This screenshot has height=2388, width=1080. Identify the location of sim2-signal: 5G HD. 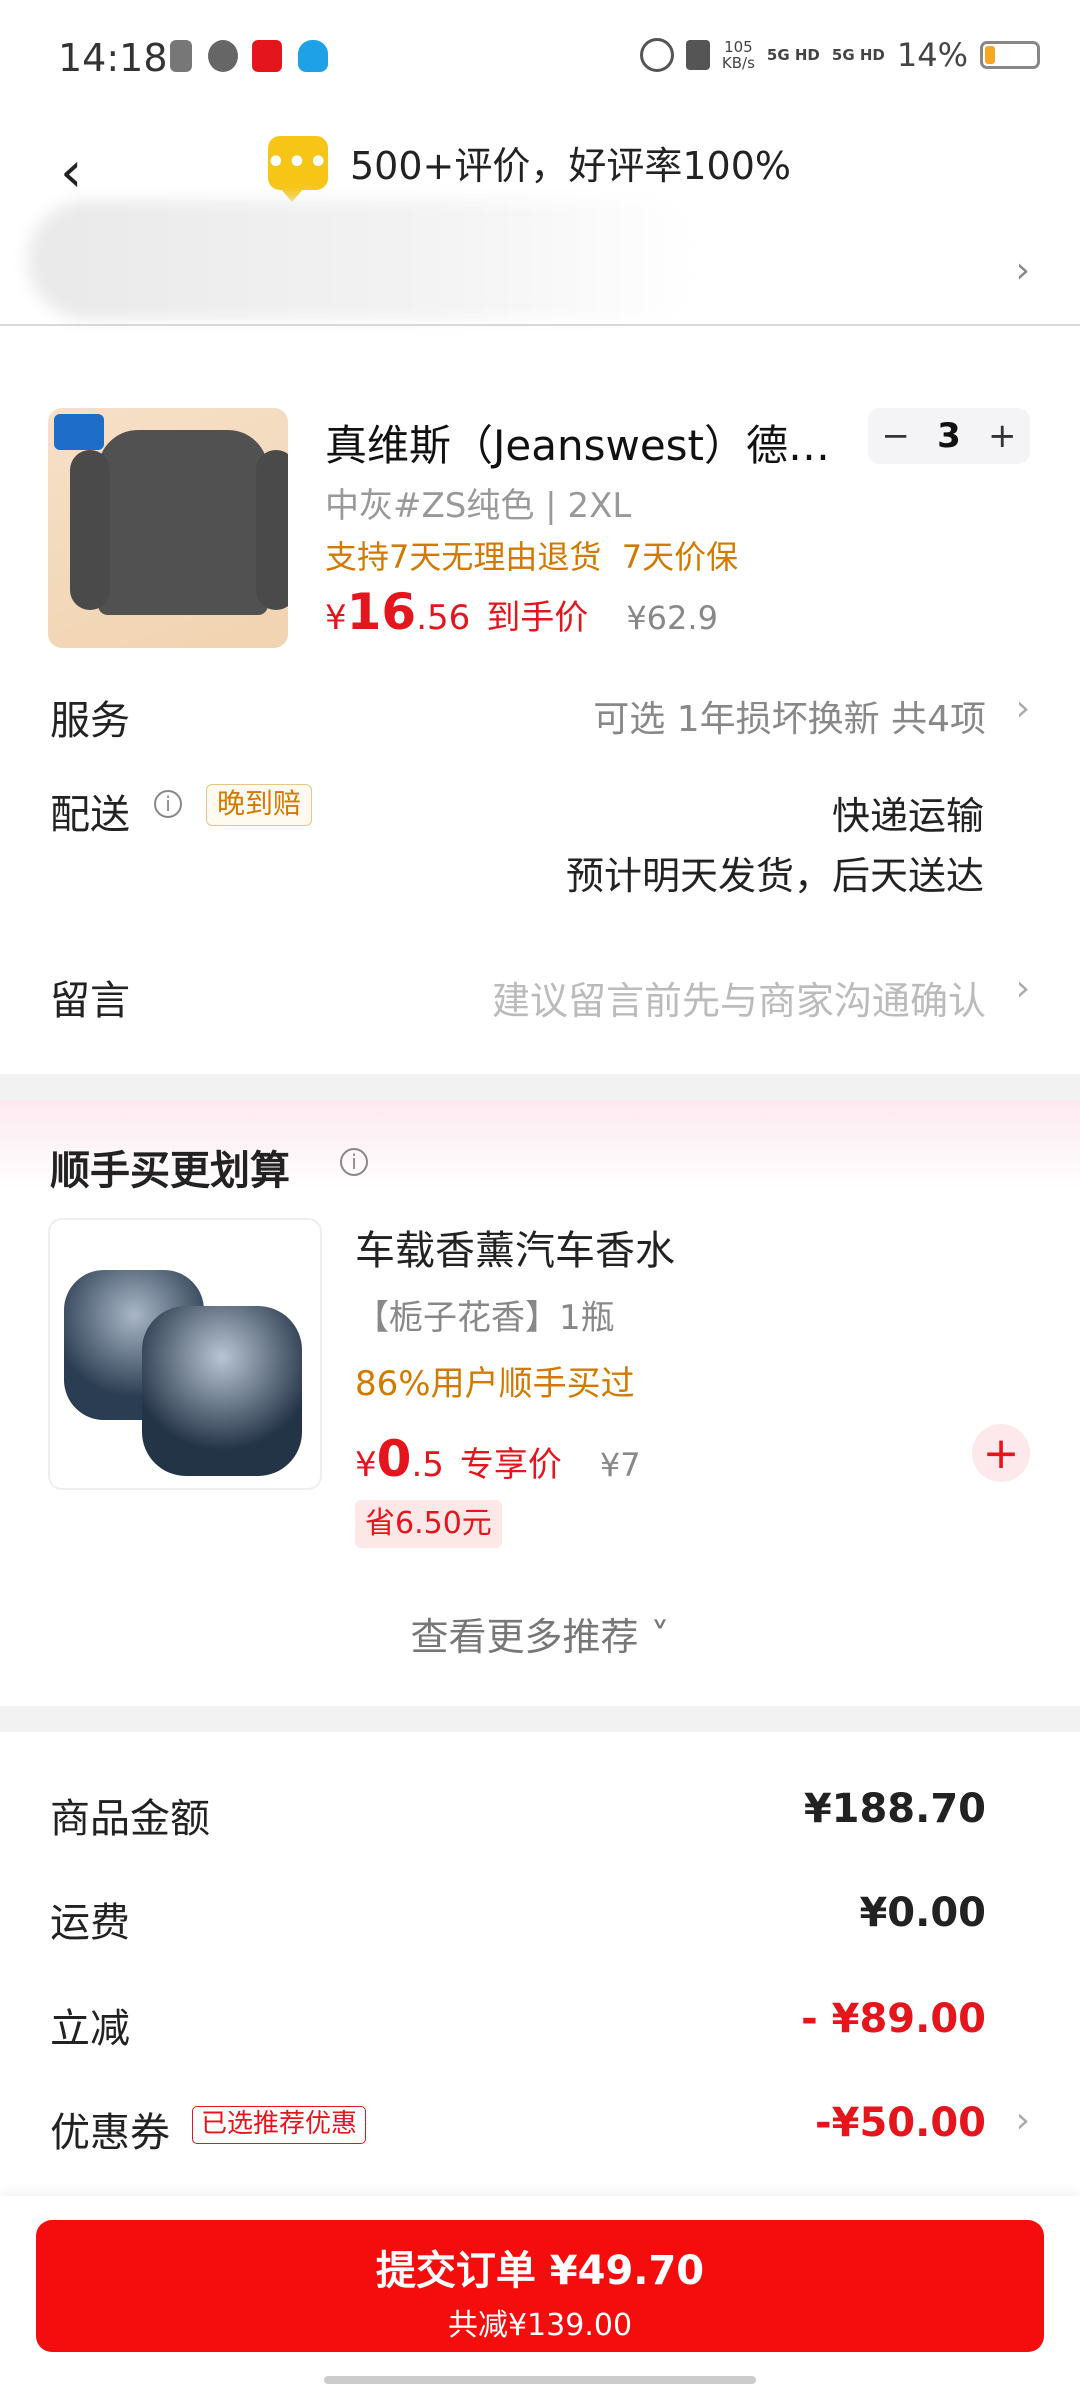
(858, 55).